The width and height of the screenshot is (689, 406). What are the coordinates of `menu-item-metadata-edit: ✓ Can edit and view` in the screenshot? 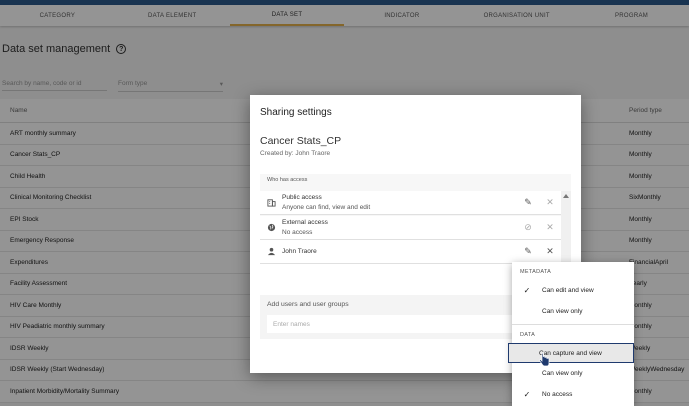 It's located at (573, 290).